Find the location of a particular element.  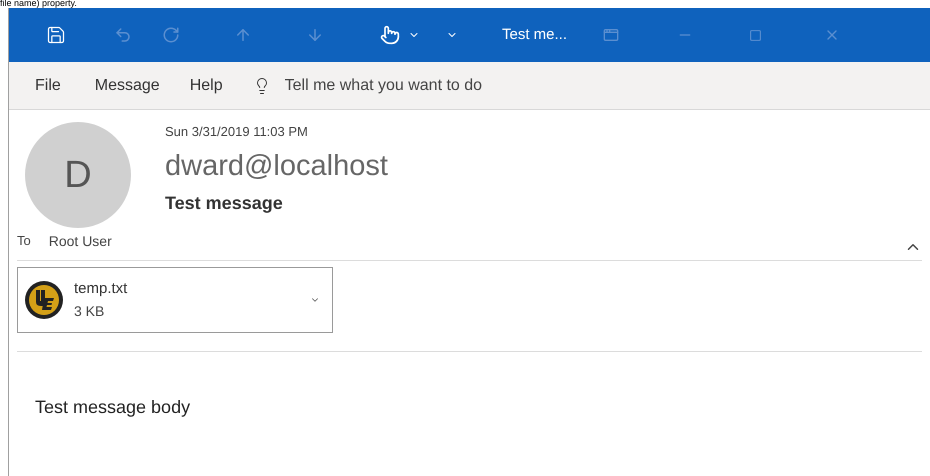

menu-tab: Help is located at coordinates (206, 86).